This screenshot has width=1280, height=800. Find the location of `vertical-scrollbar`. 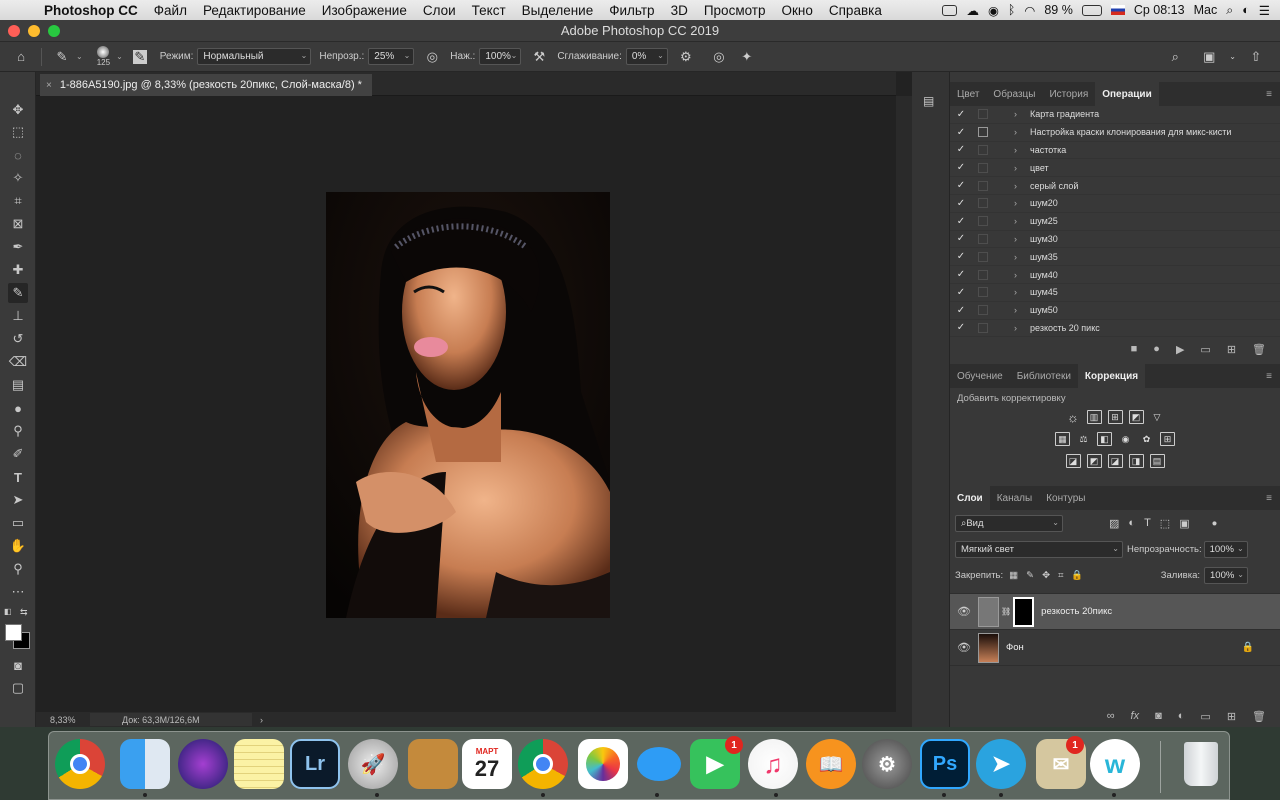

vertical-scrollbar is located at coordinates (904, 404).